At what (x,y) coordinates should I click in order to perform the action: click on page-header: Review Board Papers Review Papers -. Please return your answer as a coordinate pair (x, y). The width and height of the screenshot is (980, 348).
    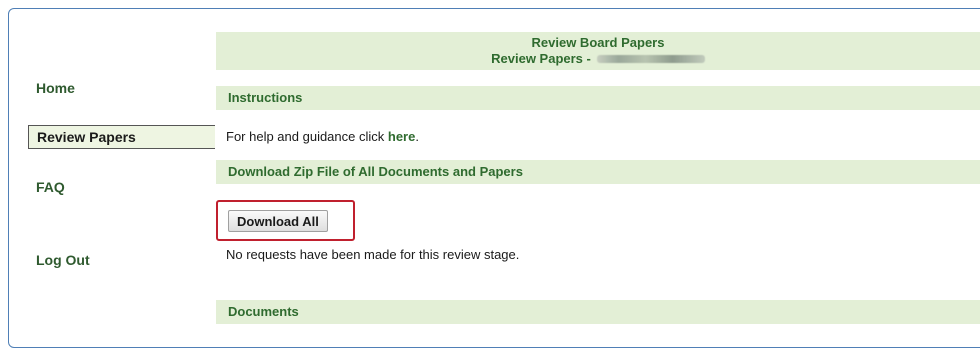
    Looking at the image, I should click on (598, 51).